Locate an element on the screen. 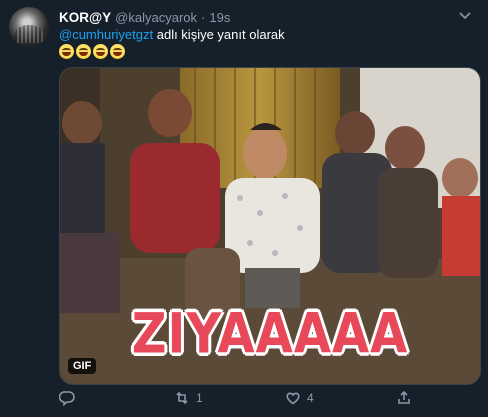 The height and width of the screenshot is (417, 488). tweet-header: KOR@Y @kalyacyarok · 19s is located at coordinates (144, 17).